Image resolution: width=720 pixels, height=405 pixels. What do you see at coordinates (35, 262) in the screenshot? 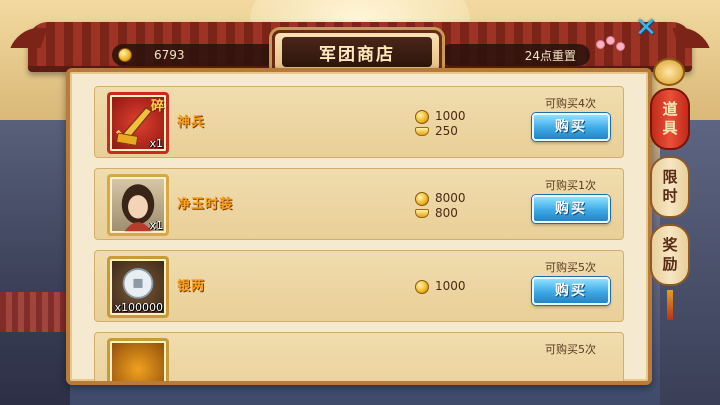
I see `background-scenery-left` at bounding box center [35, 262].